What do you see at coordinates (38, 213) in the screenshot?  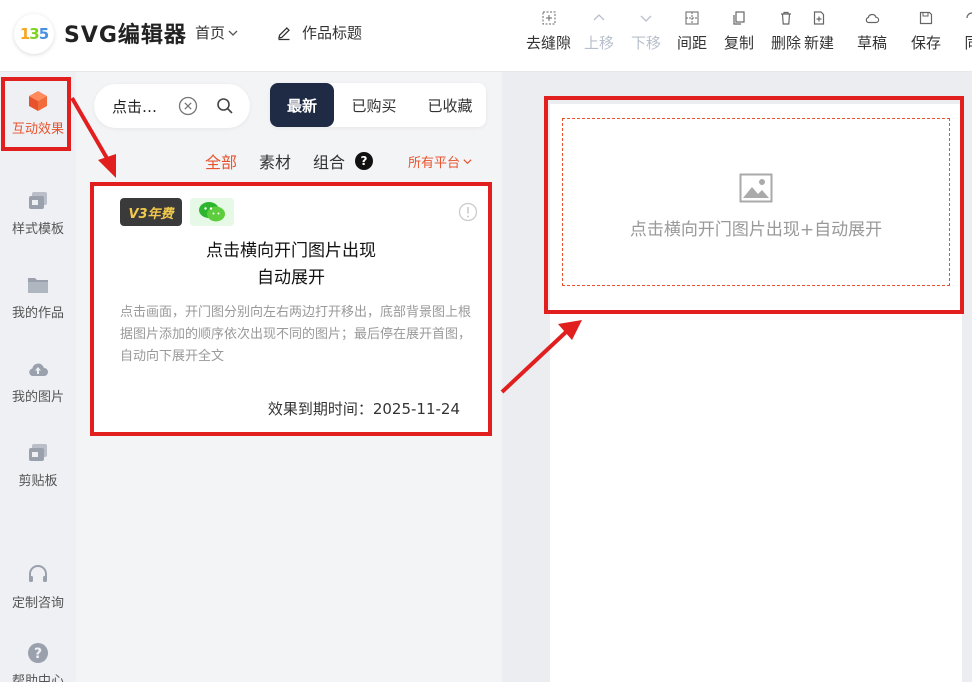 I see `sidebar-item-style-templates: 样式模板` at bounding box center [38, 213].